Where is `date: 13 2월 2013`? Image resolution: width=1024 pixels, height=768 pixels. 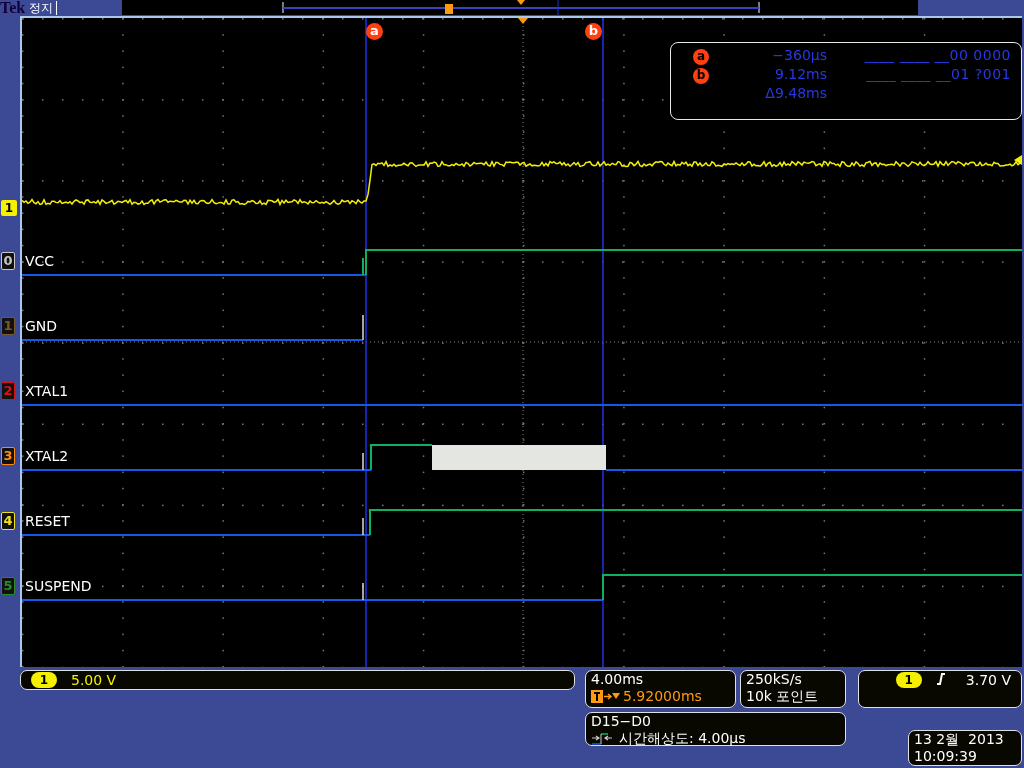 date: 13 2월 2013 is located at coordinates (959, 739).